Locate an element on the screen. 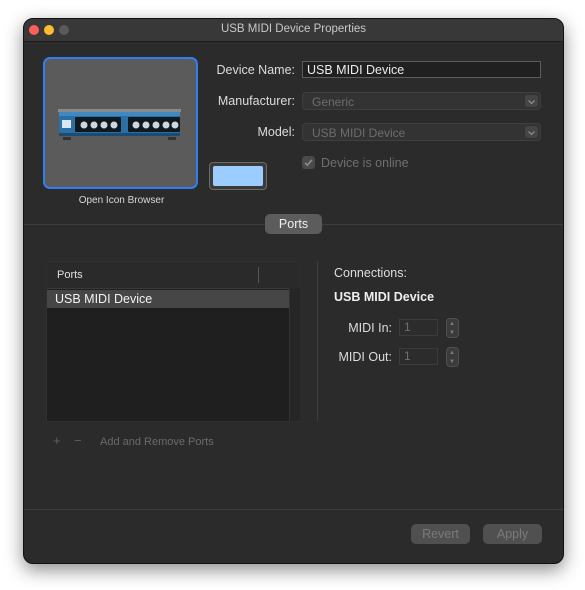 The height and width of the screenshot is (590, 585). manufacturer-value: Generic is located at coordinates (333, 102).